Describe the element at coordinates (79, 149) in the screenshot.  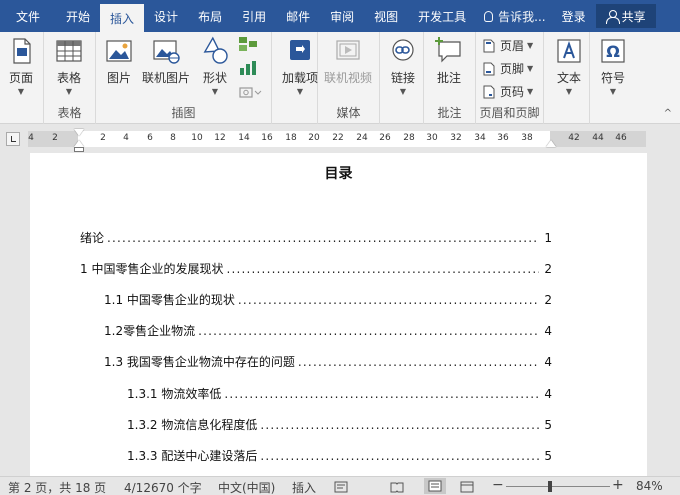
I see `left-indent-marker` at that location.